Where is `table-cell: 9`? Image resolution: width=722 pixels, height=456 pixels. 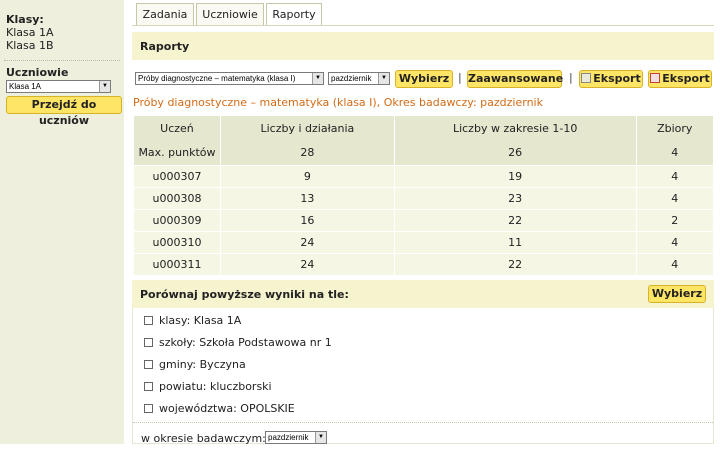 table-cell: 9 is located at coordinates (307, 175).